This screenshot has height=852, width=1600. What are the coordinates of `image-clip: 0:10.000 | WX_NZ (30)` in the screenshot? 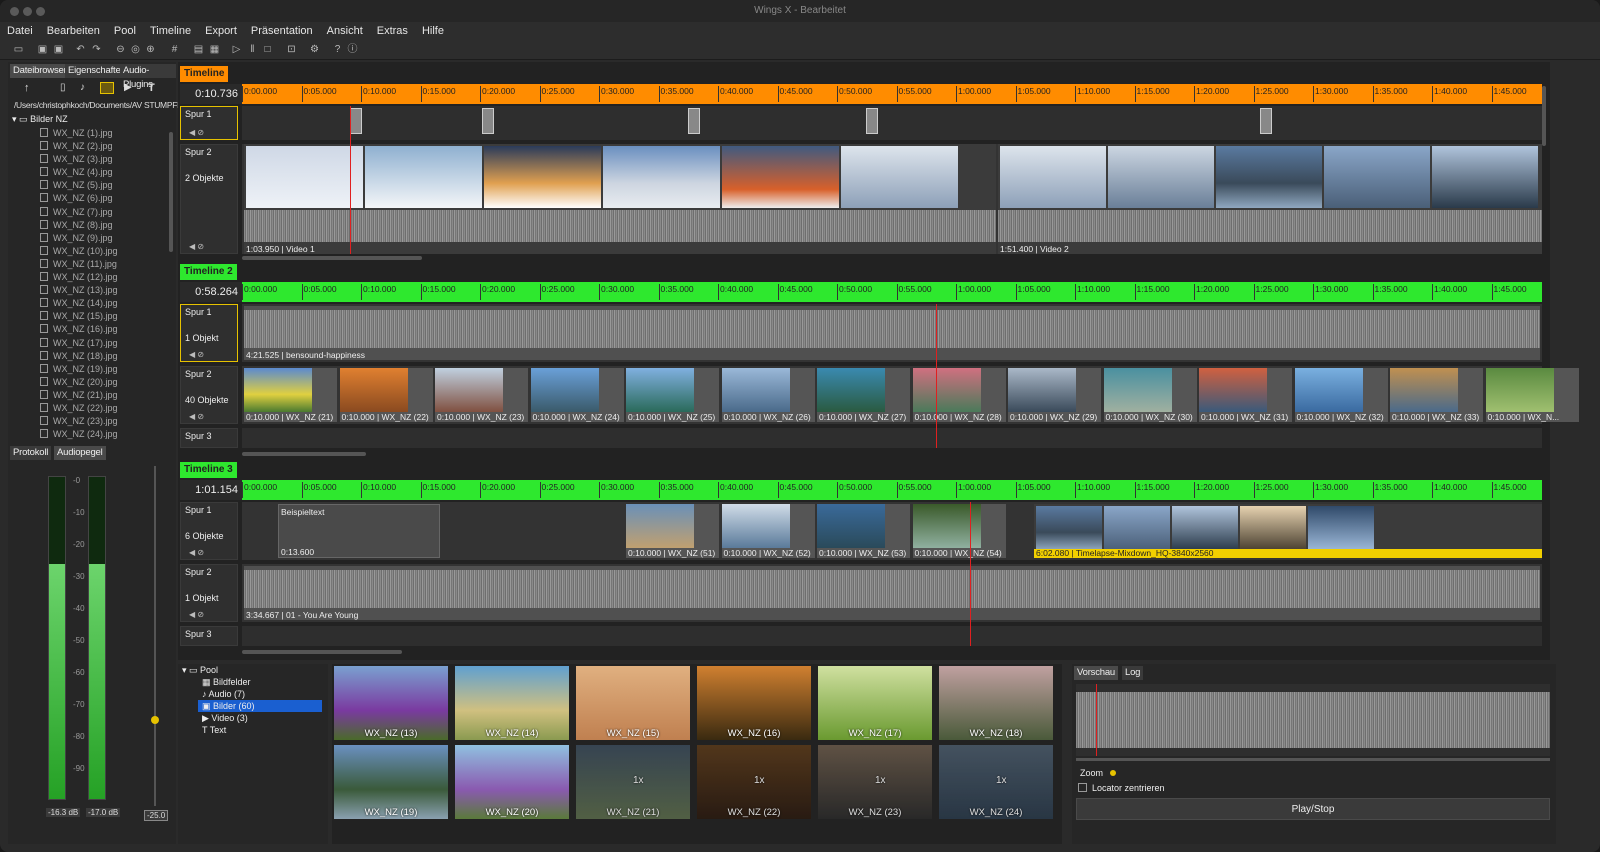 It's located at (1150, 395).